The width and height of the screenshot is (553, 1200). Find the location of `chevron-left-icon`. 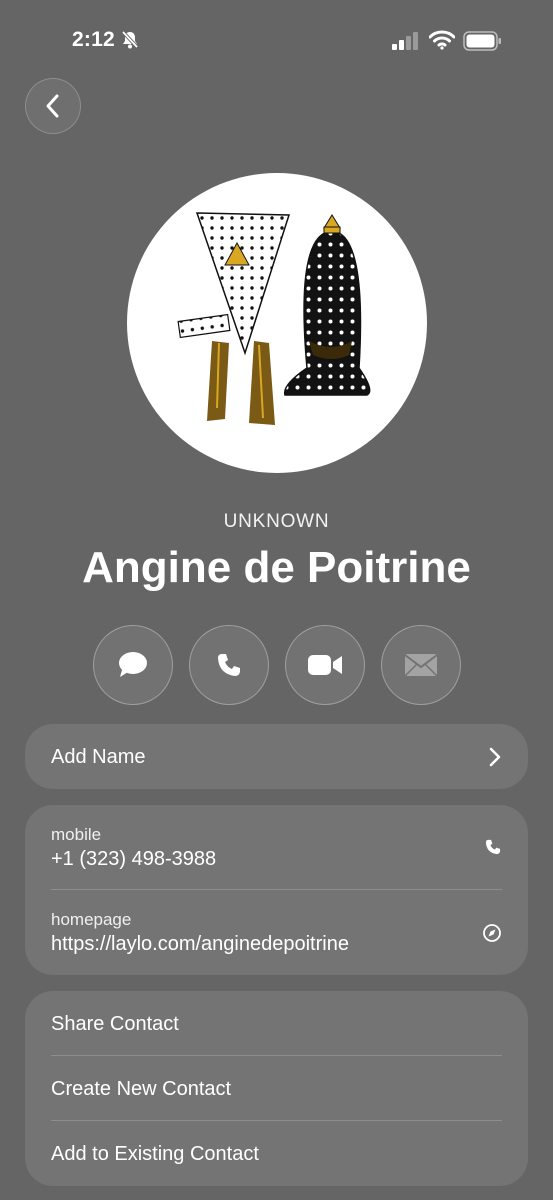

chevron-left-icon is located at coordinates (52, 106).